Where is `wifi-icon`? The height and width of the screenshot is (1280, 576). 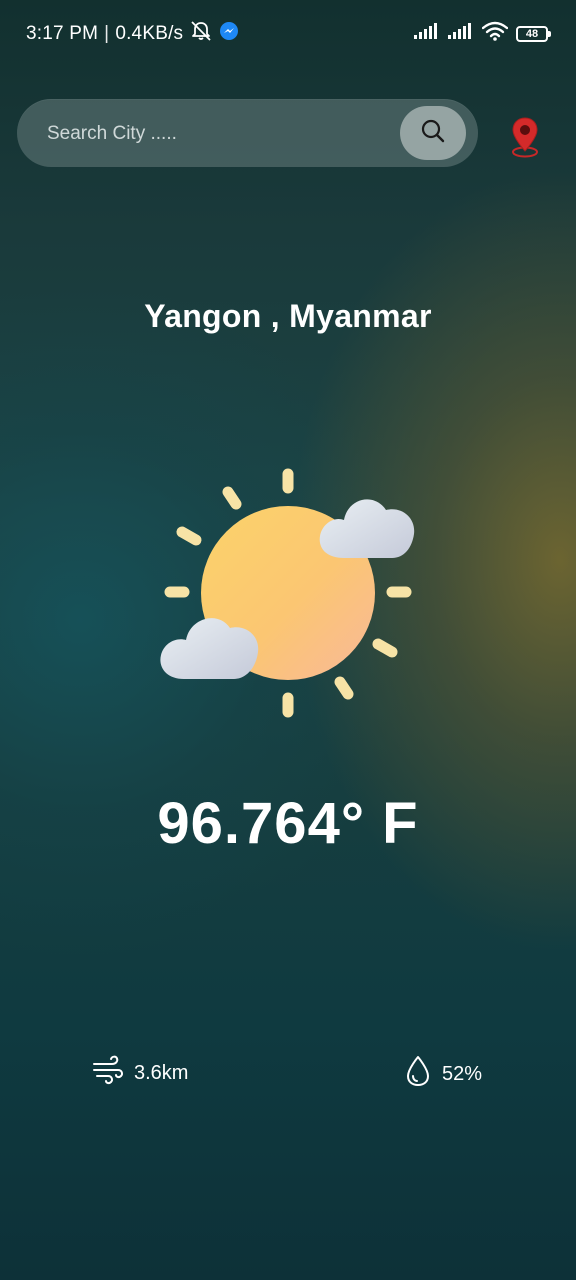
wifi-icon is located at coordinates (495, 33).